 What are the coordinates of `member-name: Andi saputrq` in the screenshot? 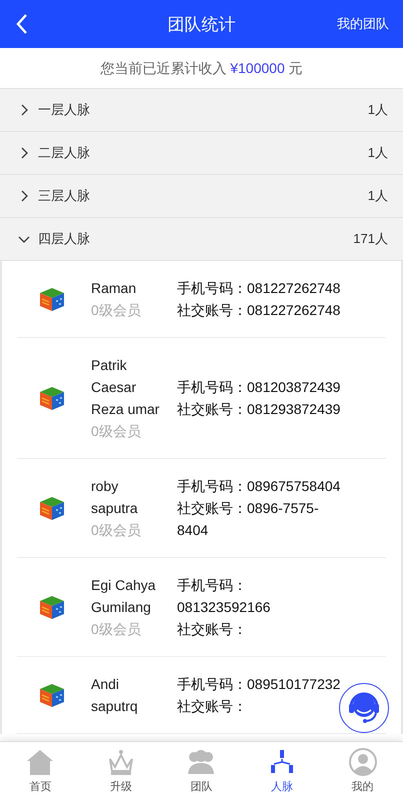 It's located at (115, 695).